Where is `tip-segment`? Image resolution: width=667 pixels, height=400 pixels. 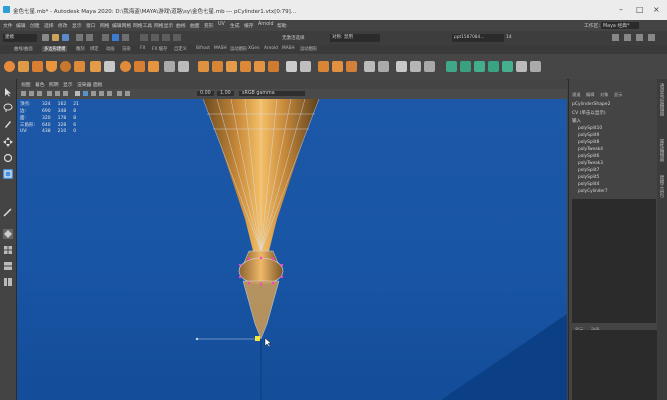 tip-segment is located at coordinates (261, 310).